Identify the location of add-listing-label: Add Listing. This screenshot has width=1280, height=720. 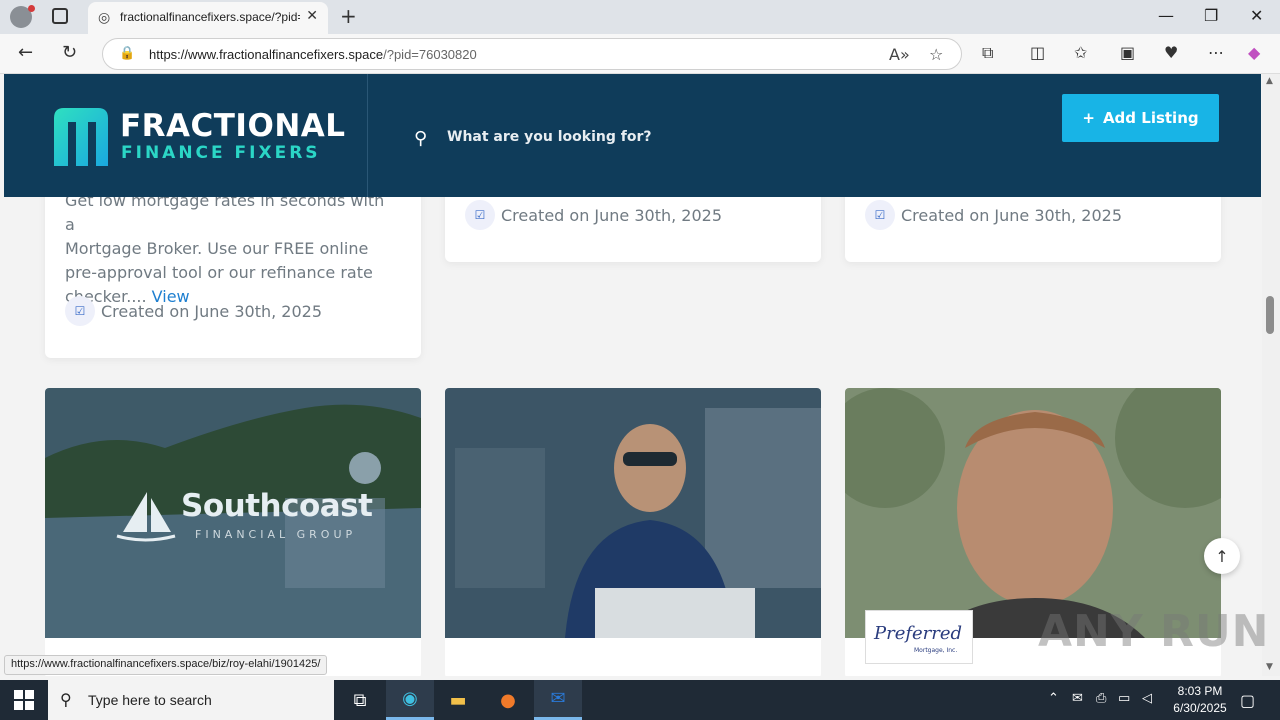
(1150, 118).